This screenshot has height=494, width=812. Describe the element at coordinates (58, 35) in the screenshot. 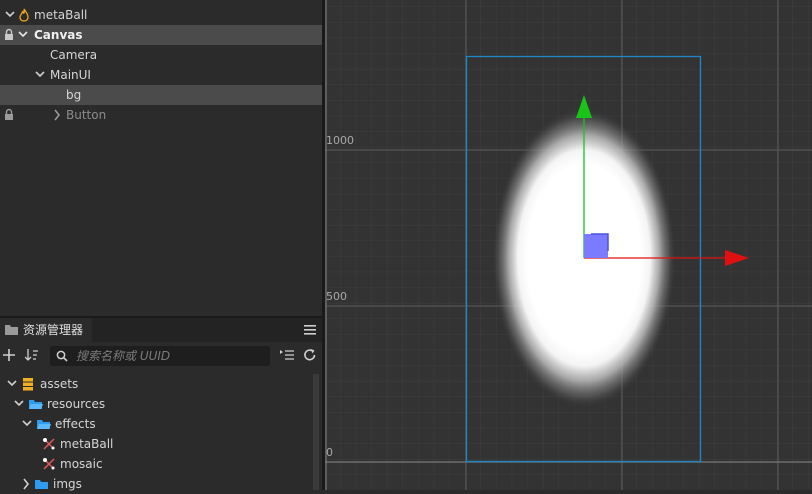

I see `node-label: Canvas` at that location.